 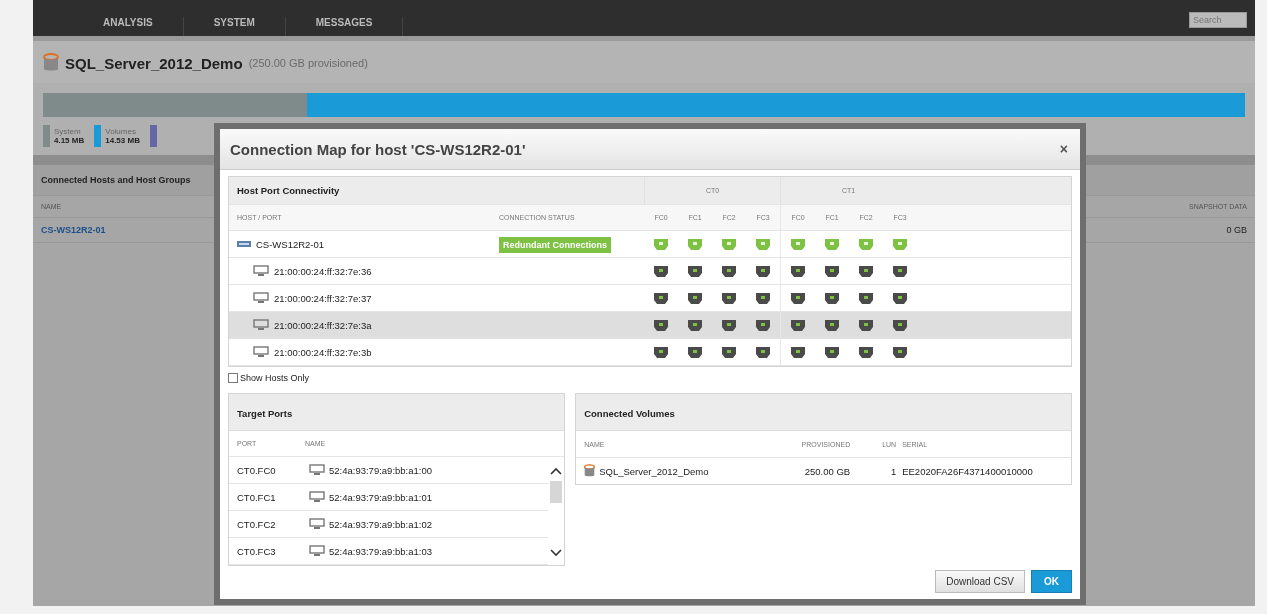 I want to click on table-cell-text: 1, so click(x=893, y=471).